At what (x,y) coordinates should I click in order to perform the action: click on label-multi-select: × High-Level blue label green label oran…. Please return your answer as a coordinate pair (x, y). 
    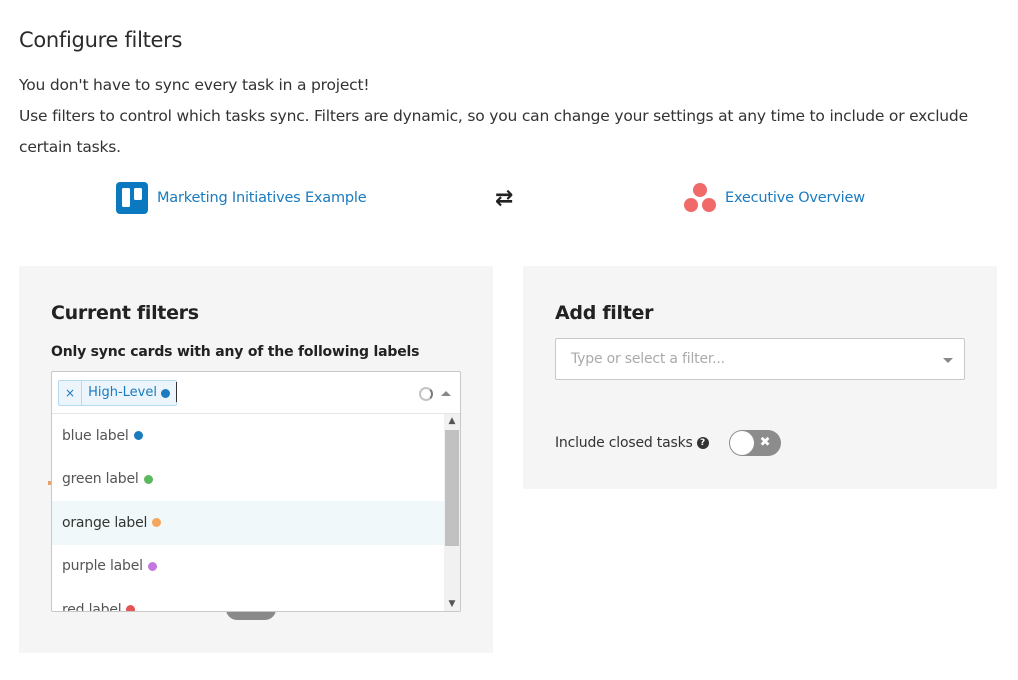
    Looking at the image, I should click on (256, 491).